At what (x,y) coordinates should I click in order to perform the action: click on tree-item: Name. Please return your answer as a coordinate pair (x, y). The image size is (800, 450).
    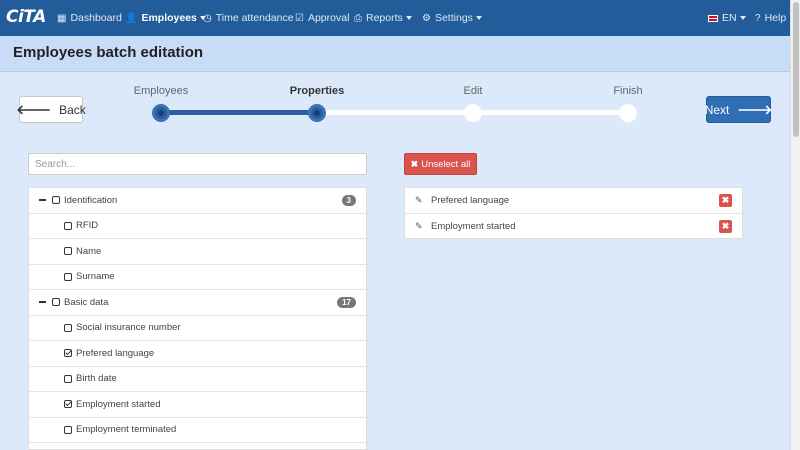
    Looking at the image, I should click on (197, 252).